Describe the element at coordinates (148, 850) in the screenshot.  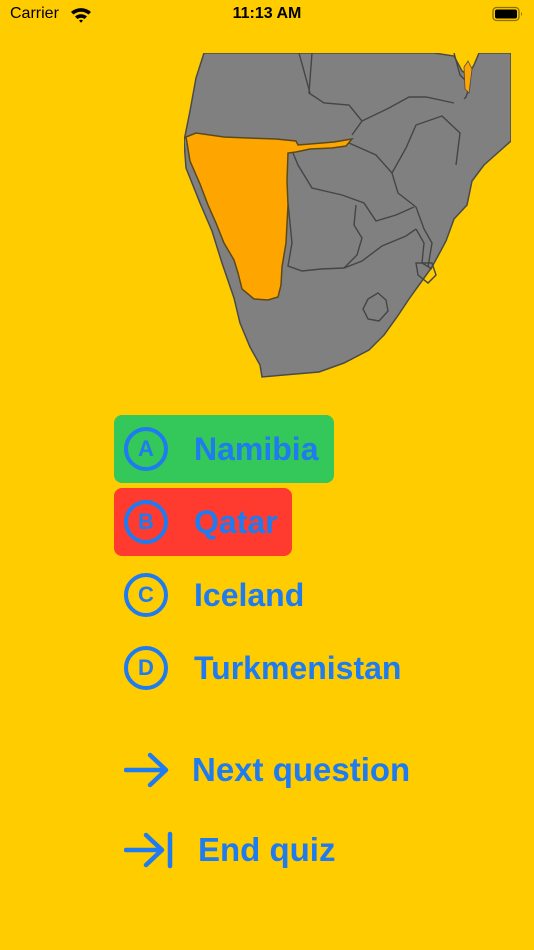
I see `arrow-right-to-line-icon` at that location.